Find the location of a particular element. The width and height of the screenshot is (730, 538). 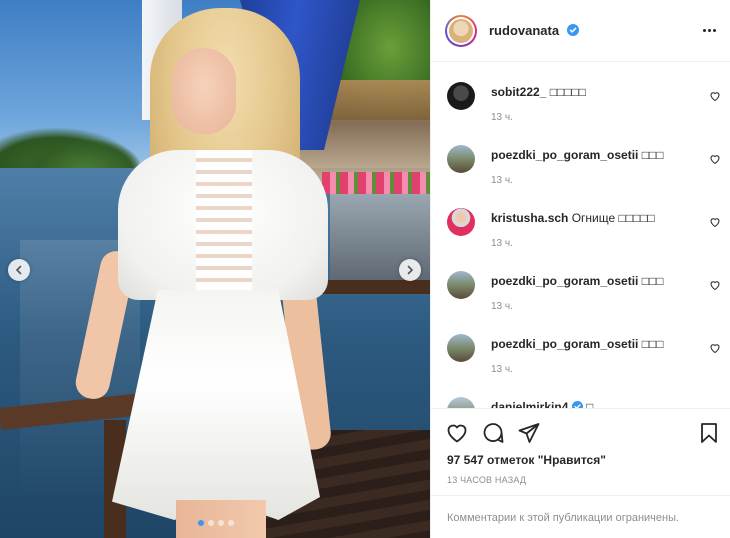

carousel-prev-button is located at coordinates (19, 270).